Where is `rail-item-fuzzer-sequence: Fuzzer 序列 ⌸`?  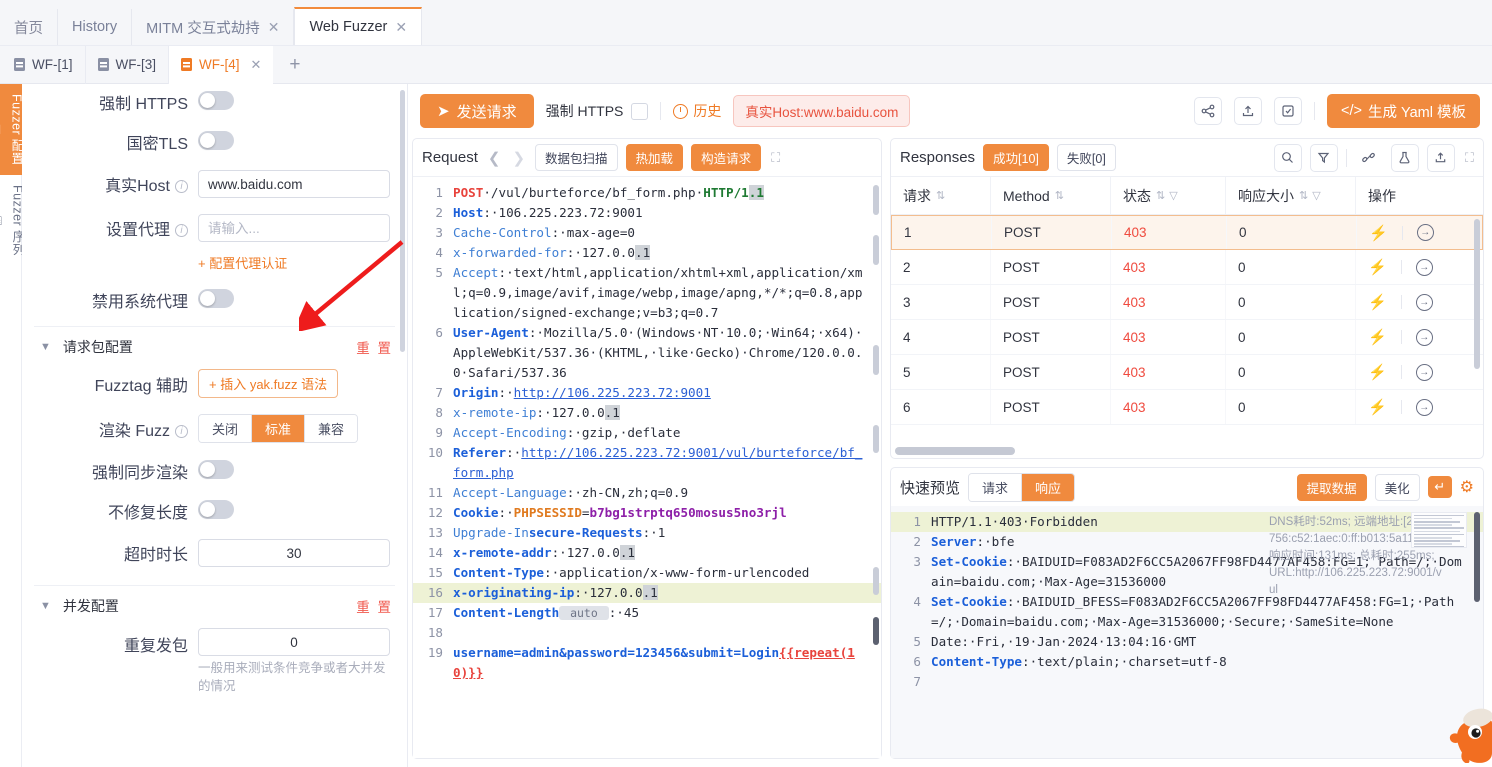 rail-item-fuzzer-sequence: Fuzzer 序列 ⌸ is located at coordinates (12, 220).